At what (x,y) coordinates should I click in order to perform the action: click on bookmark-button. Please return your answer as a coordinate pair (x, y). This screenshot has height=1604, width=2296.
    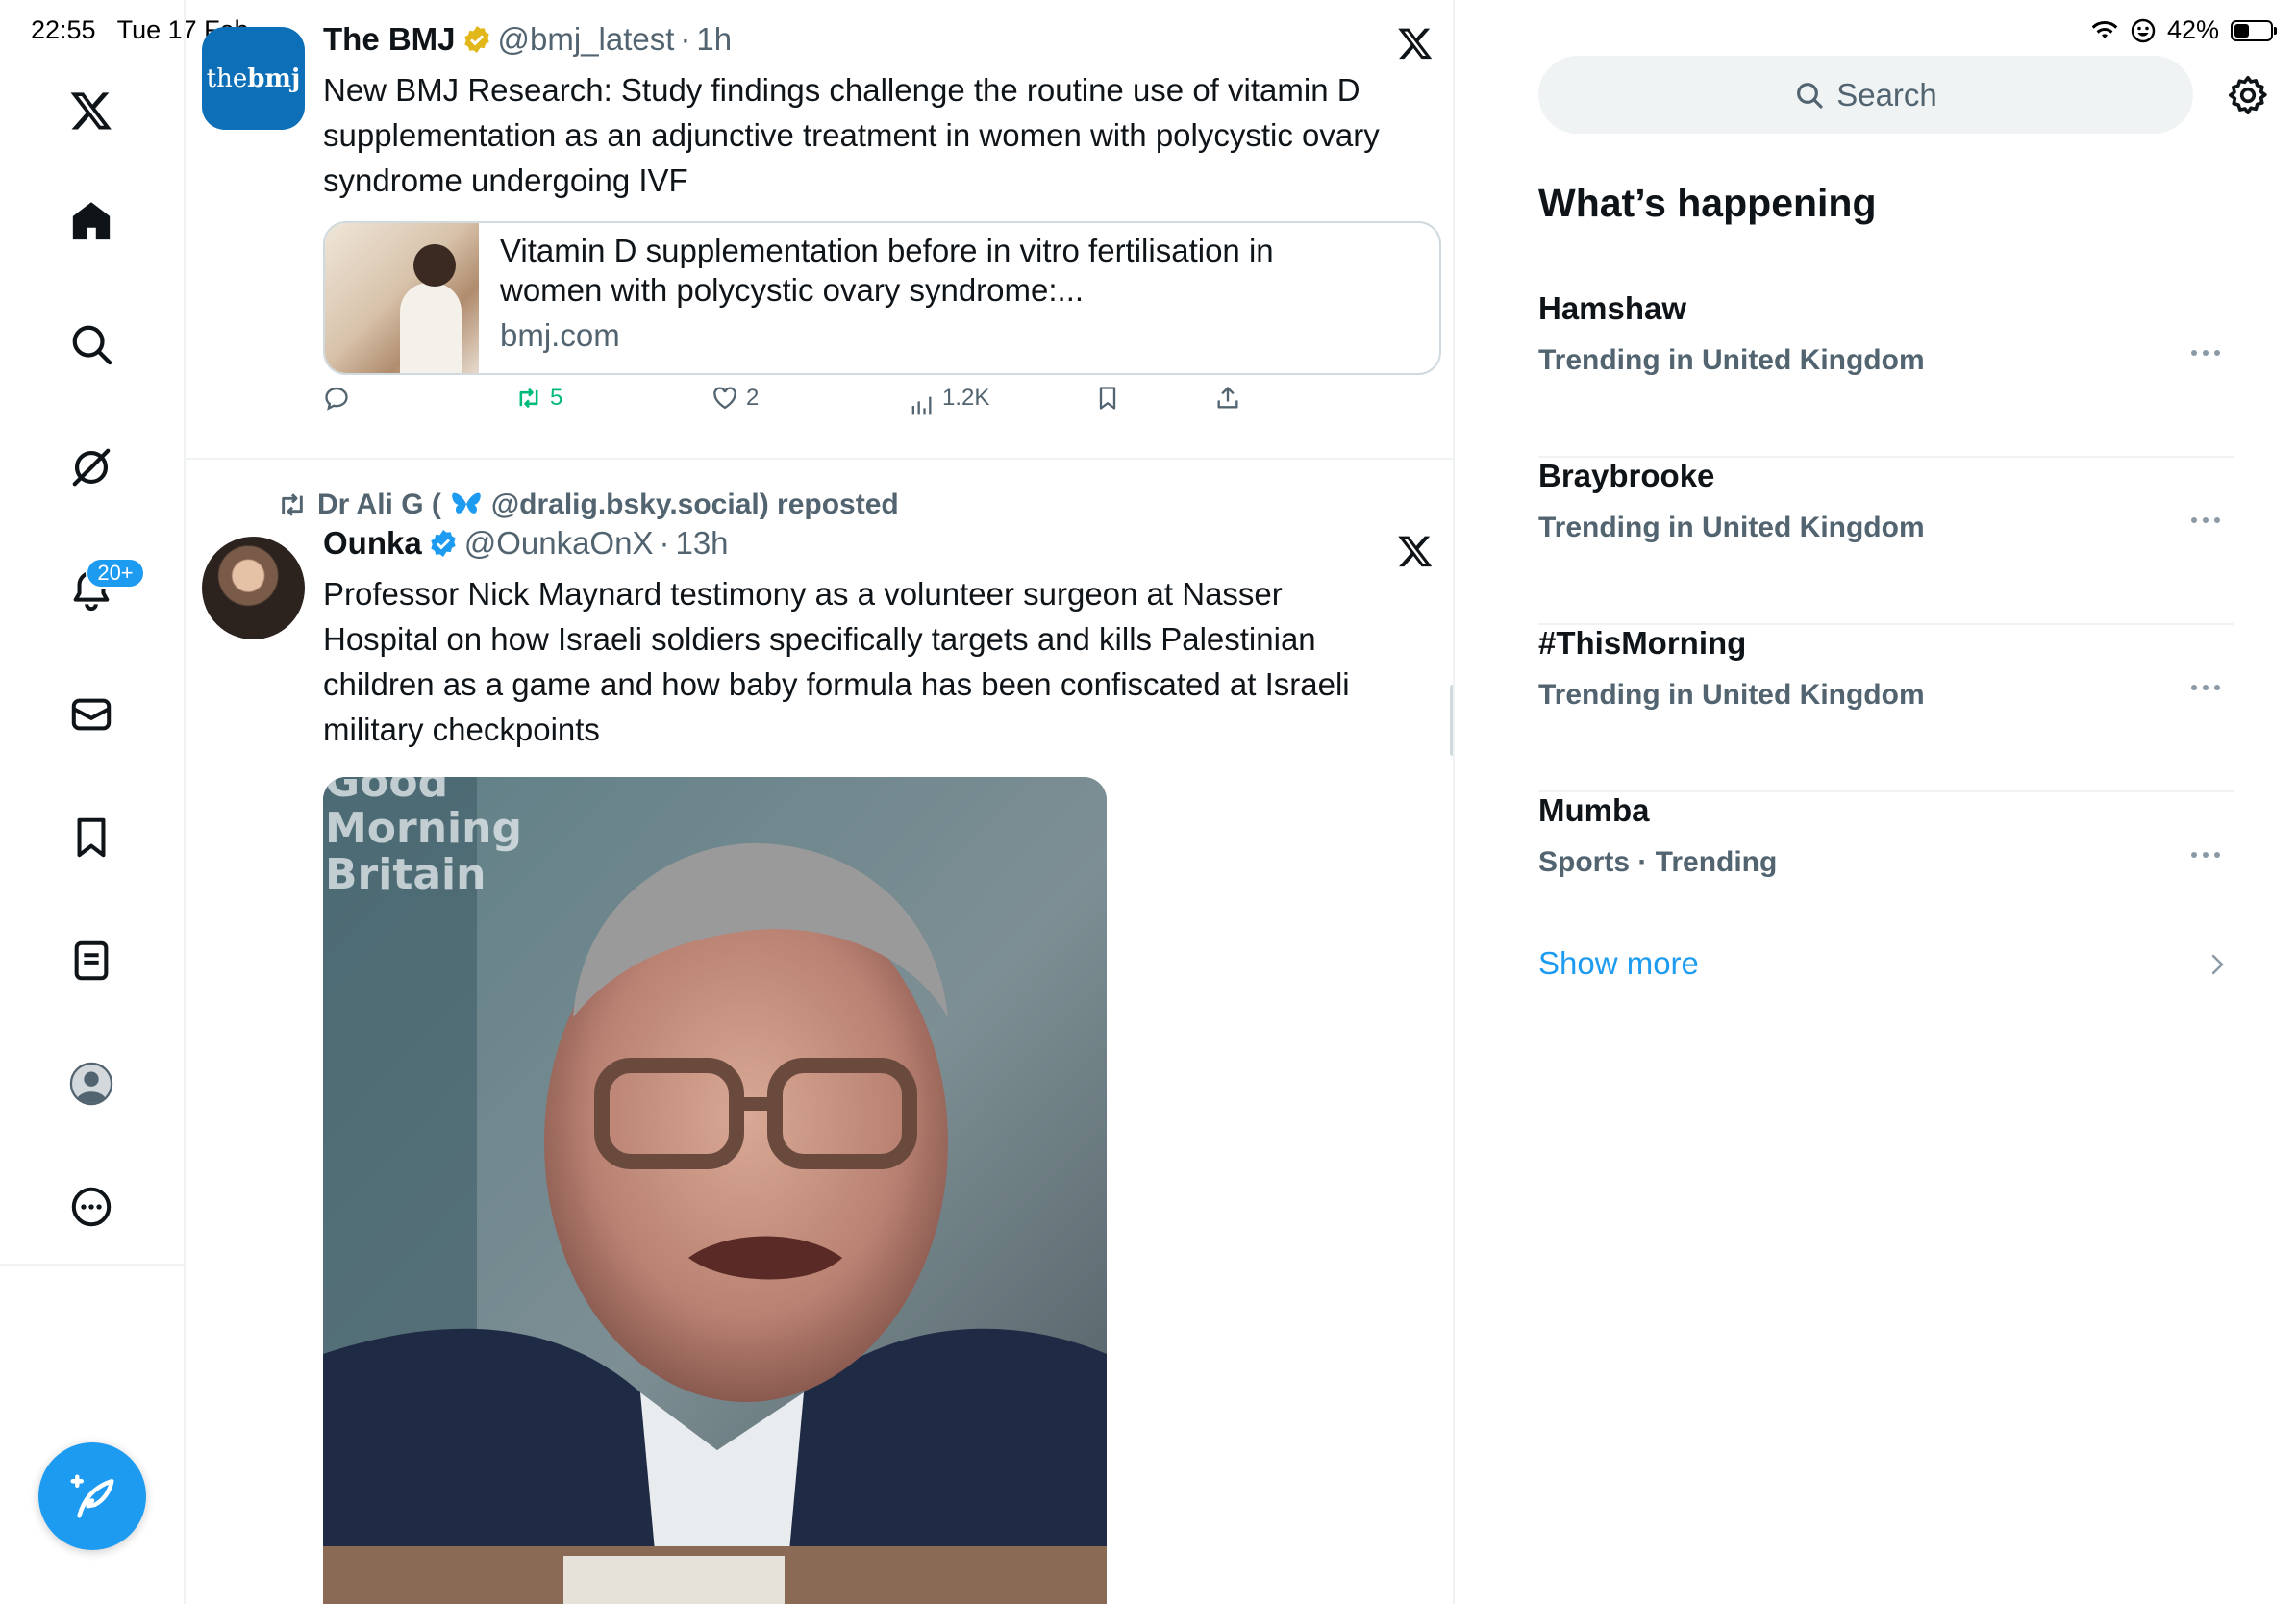
    Looking at the image, I should click on (1107, 398).